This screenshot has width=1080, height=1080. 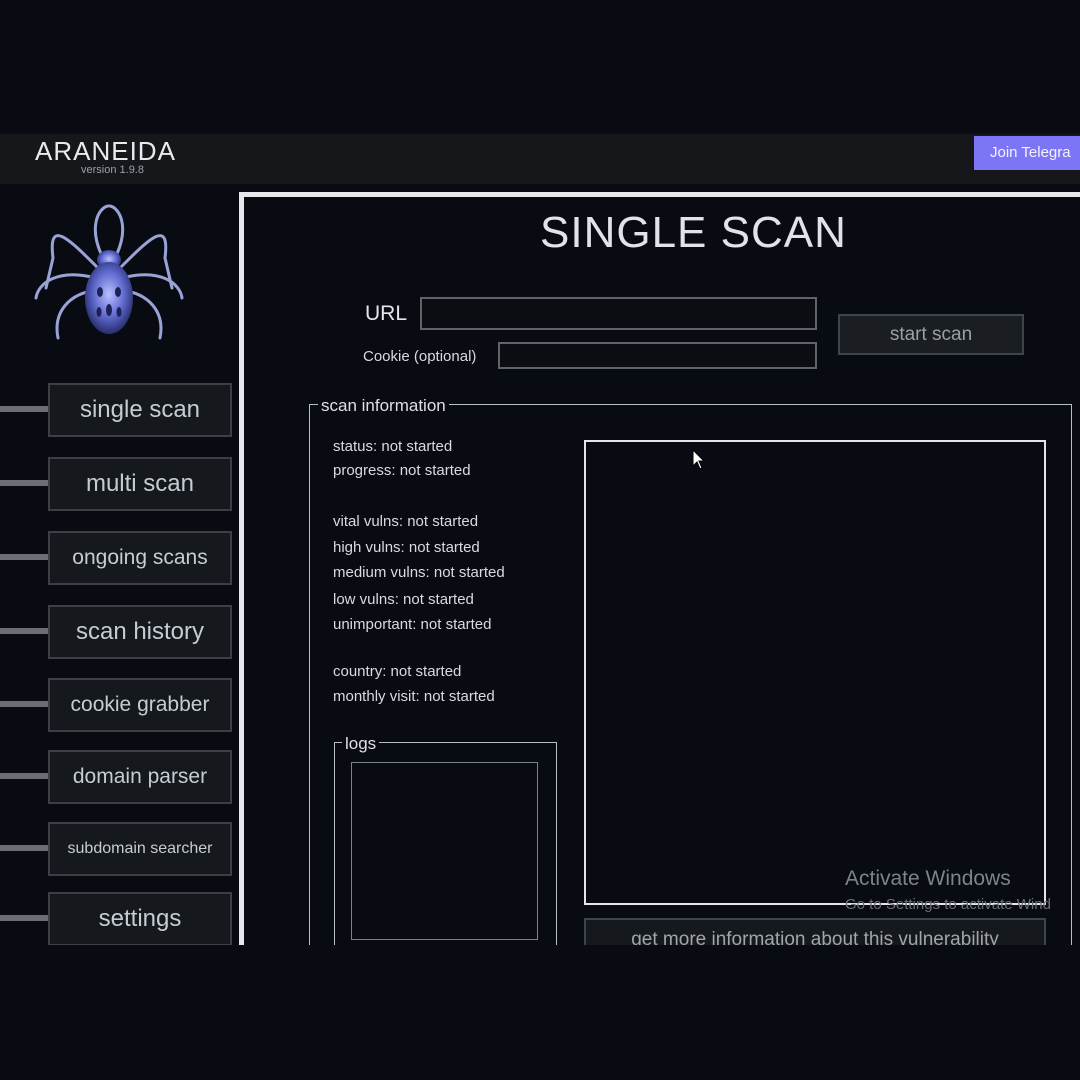 What do you see at coordinates (112, 170) in the screenshot?
I see `app-version: version 1.9.8` at bounding box center [112, 170].